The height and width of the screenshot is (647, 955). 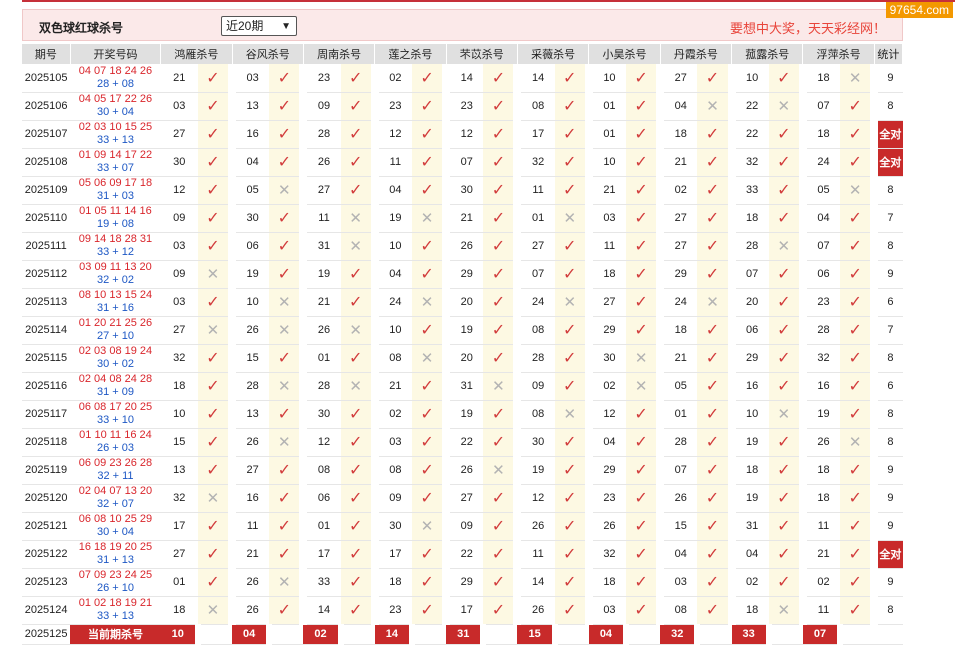 I want to click on blue-balls: 33 + 10, so click(x=115, y=420).